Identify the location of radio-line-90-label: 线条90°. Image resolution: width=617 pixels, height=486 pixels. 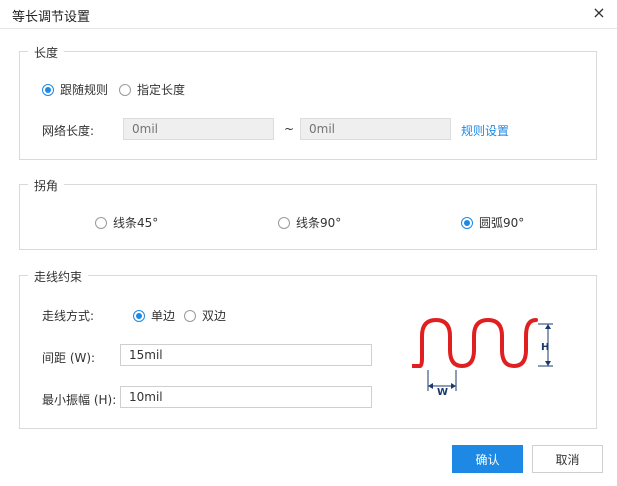
(319, 223).